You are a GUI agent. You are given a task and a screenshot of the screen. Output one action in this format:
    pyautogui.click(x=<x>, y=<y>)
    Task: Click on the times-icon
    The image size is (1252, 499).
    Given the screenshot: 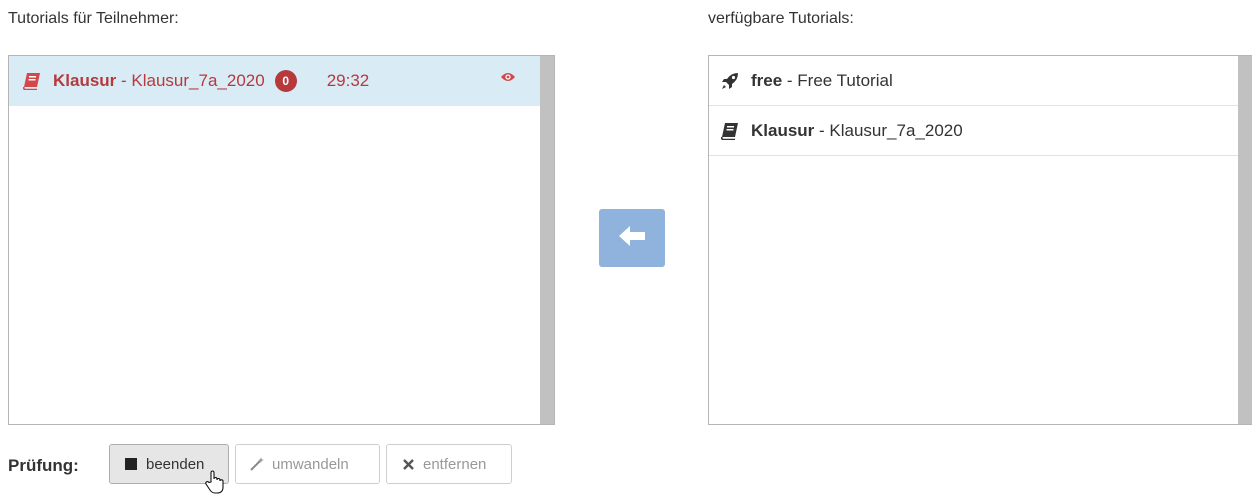 What is the action you would take?
    pyautogui.click(x=408, y=464)
    